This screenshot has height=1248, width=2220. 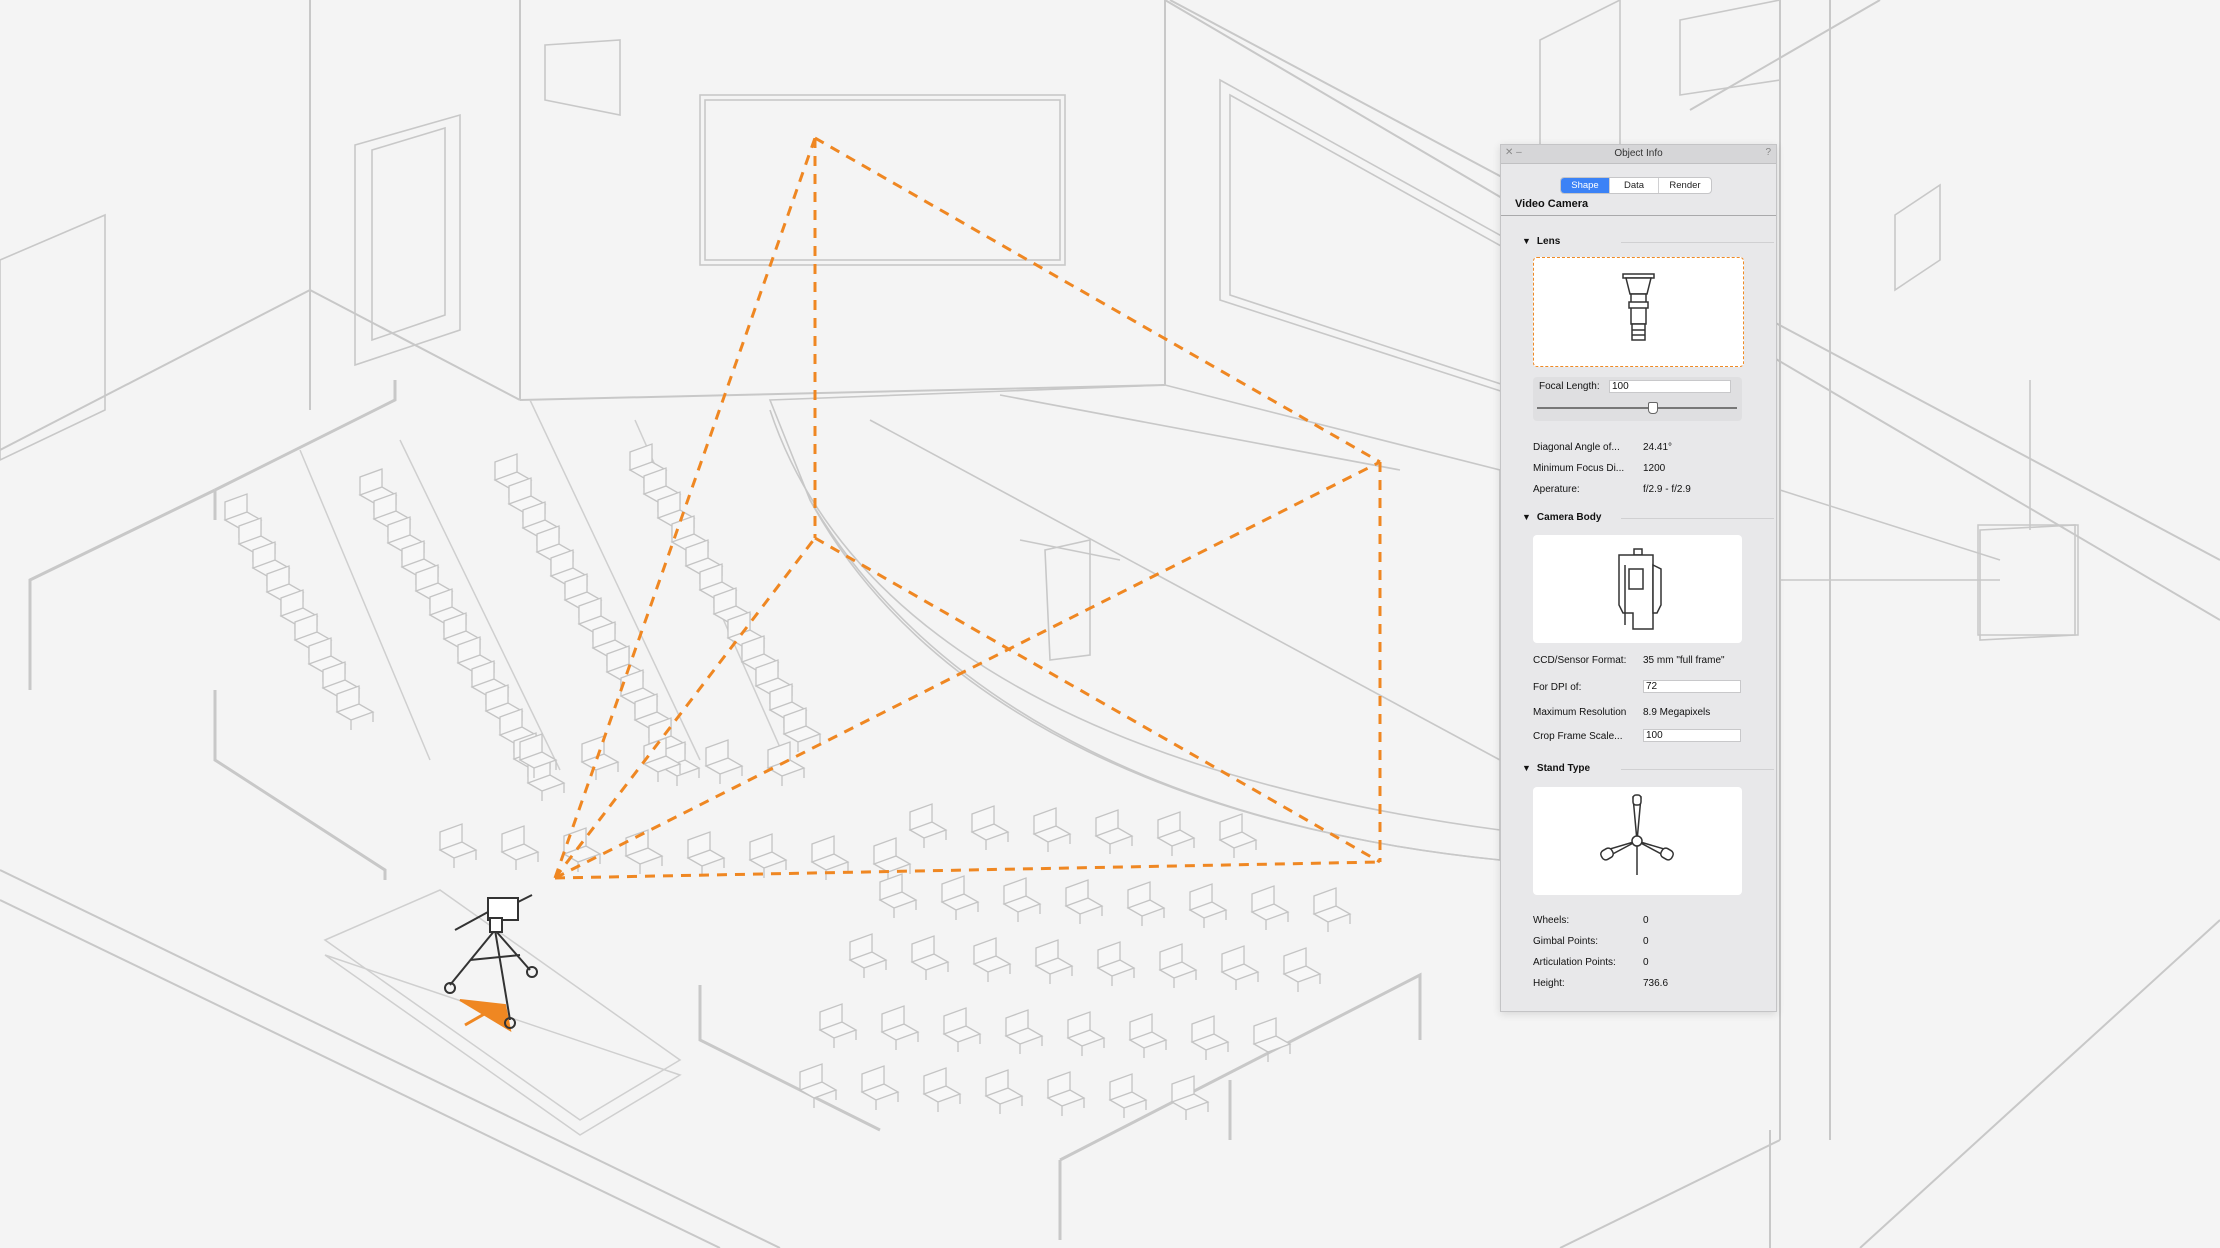 What do you see at coordinates (1684, 660) in the screenshot?
I see `ccd-format-value: 35 mm "full frame"` at bounding box center [1684, 660].